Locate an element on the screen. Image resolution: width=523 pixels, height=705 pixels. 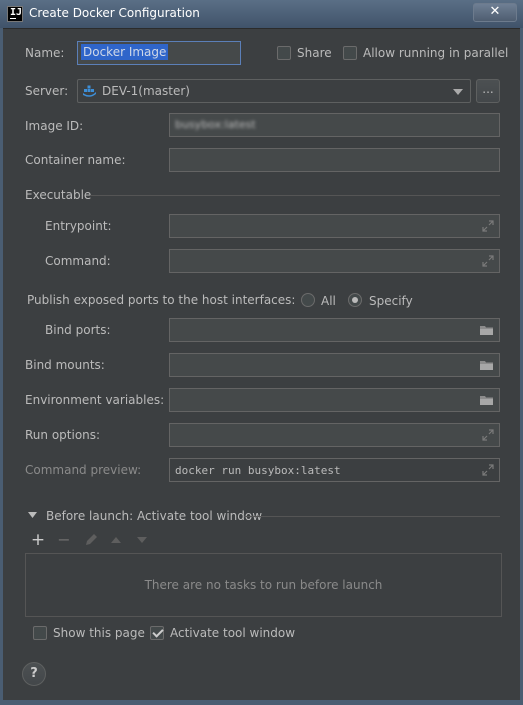
close-icon: ✕ is located at coordinates (495, 11).